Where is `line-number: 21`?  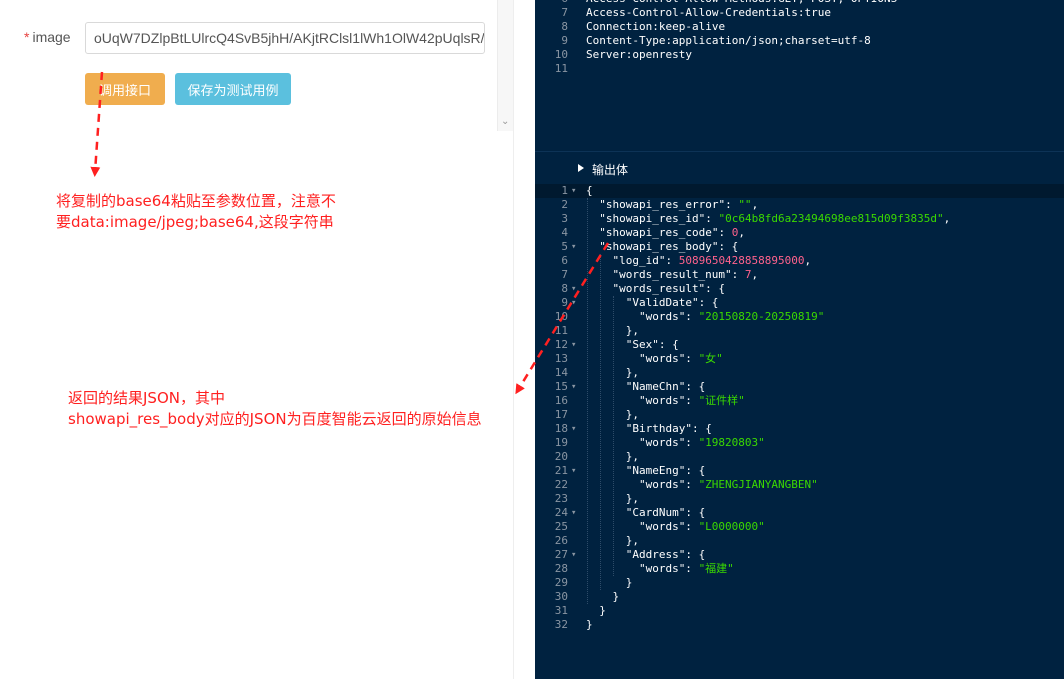
line-number: 21 is located at coordinates (561, 470).